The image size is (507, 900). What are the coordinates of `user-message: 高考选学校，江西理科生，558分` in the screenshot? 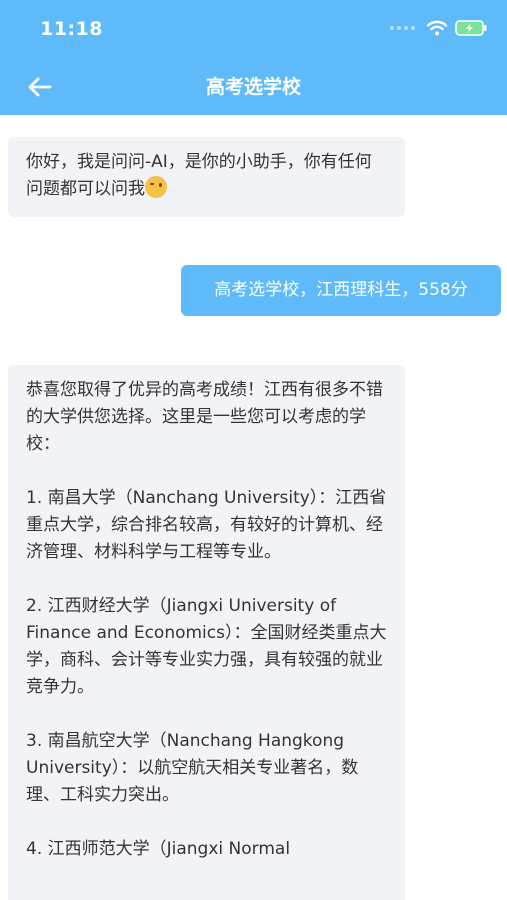 It's located at (341, 290).